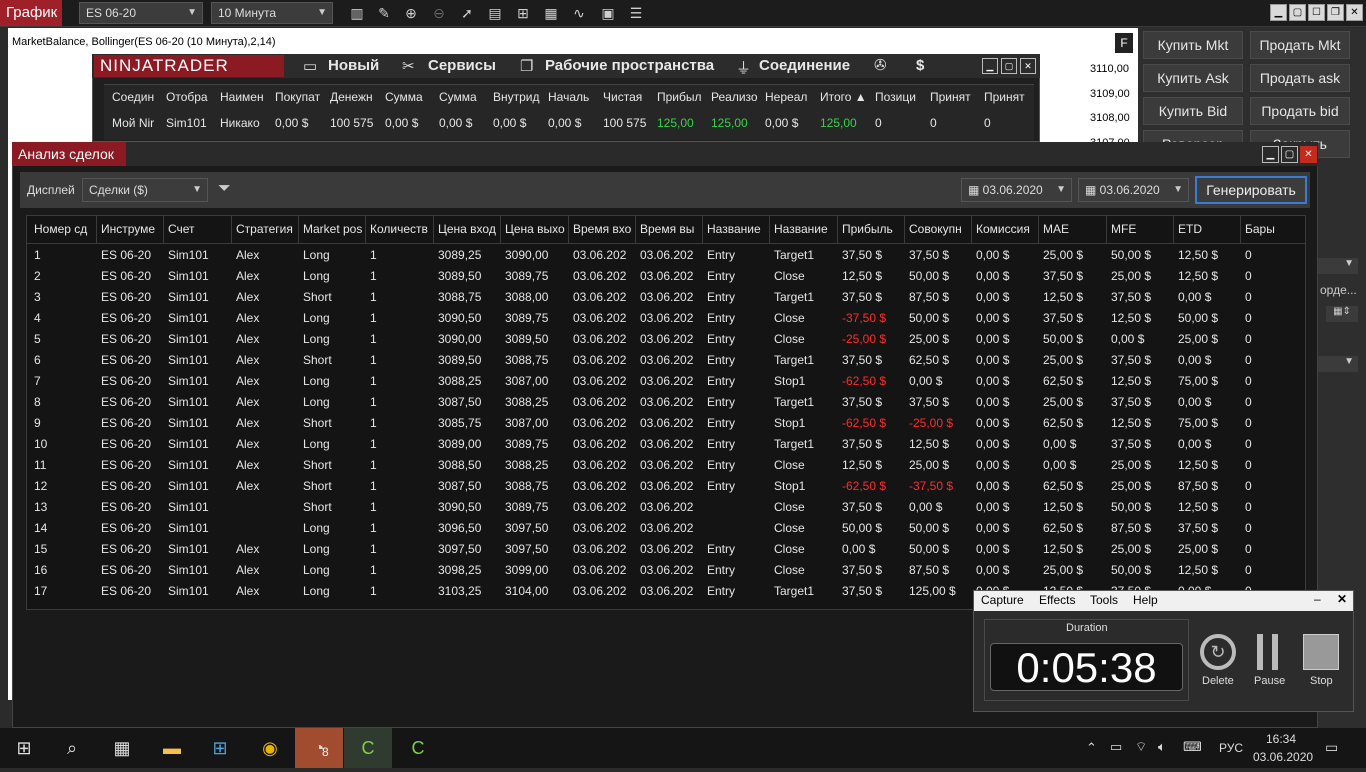  I want to click on account-column-header: Началь, so click(574, 97).